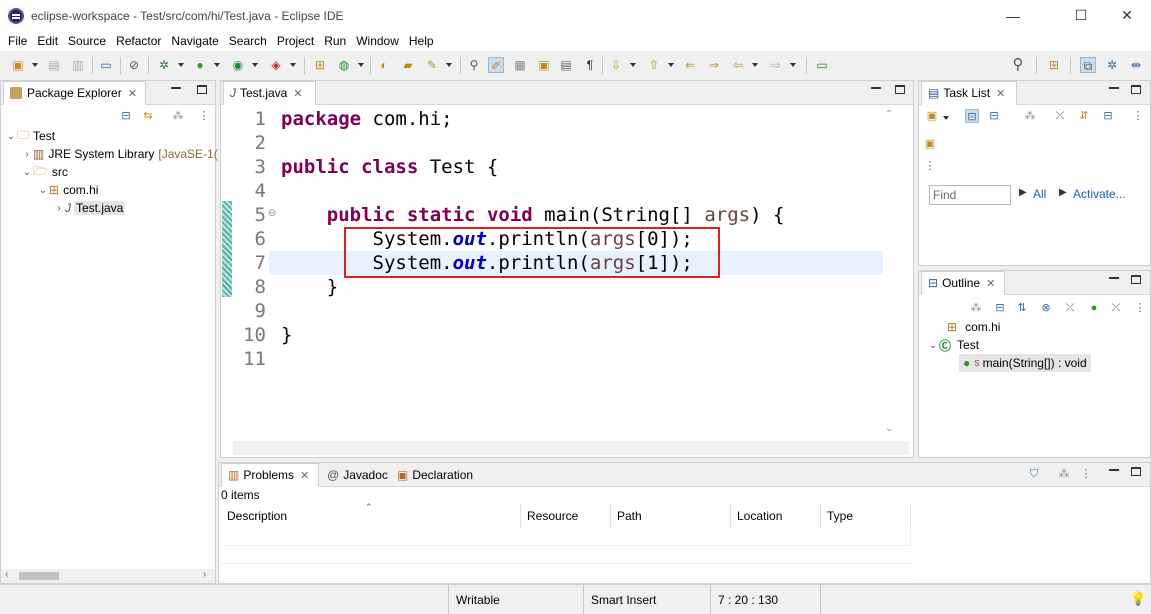 This screenshot has width=1151, height=614. I want to click on forward-icon: ⇨, so click(776, 65).